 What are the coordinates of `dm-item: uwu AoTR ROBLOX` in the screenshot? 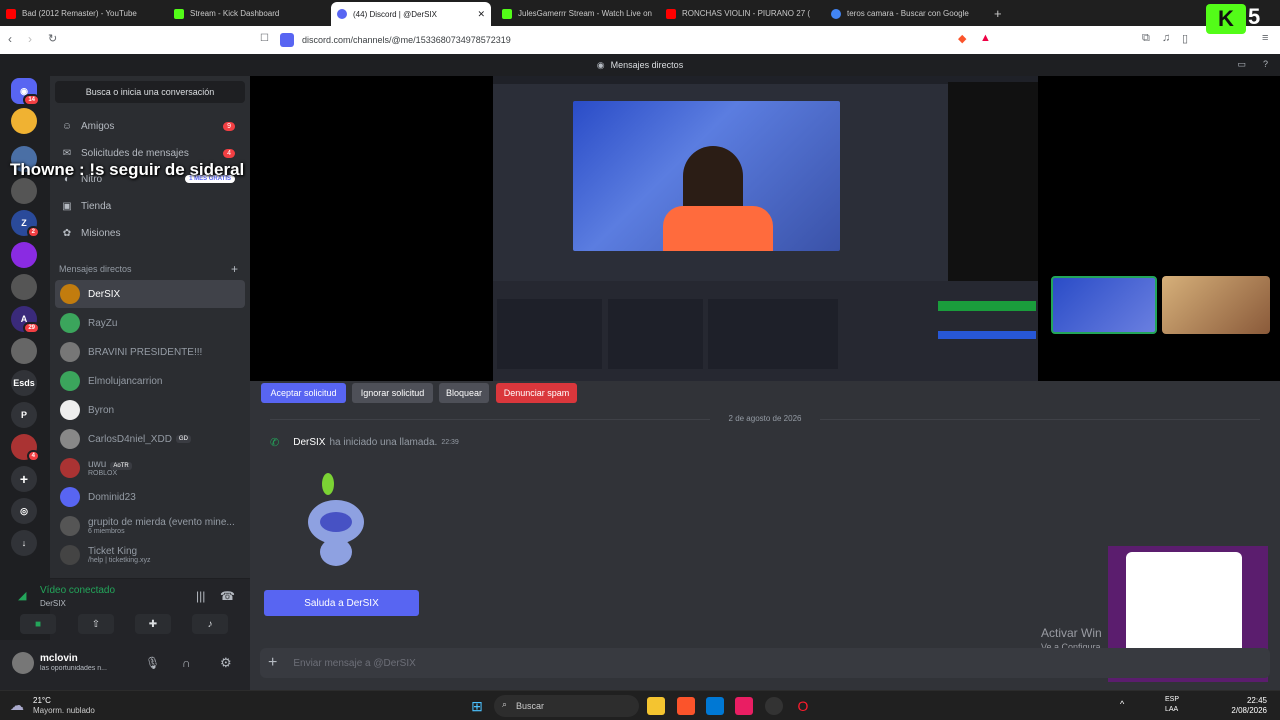 It's located at (150, 468).